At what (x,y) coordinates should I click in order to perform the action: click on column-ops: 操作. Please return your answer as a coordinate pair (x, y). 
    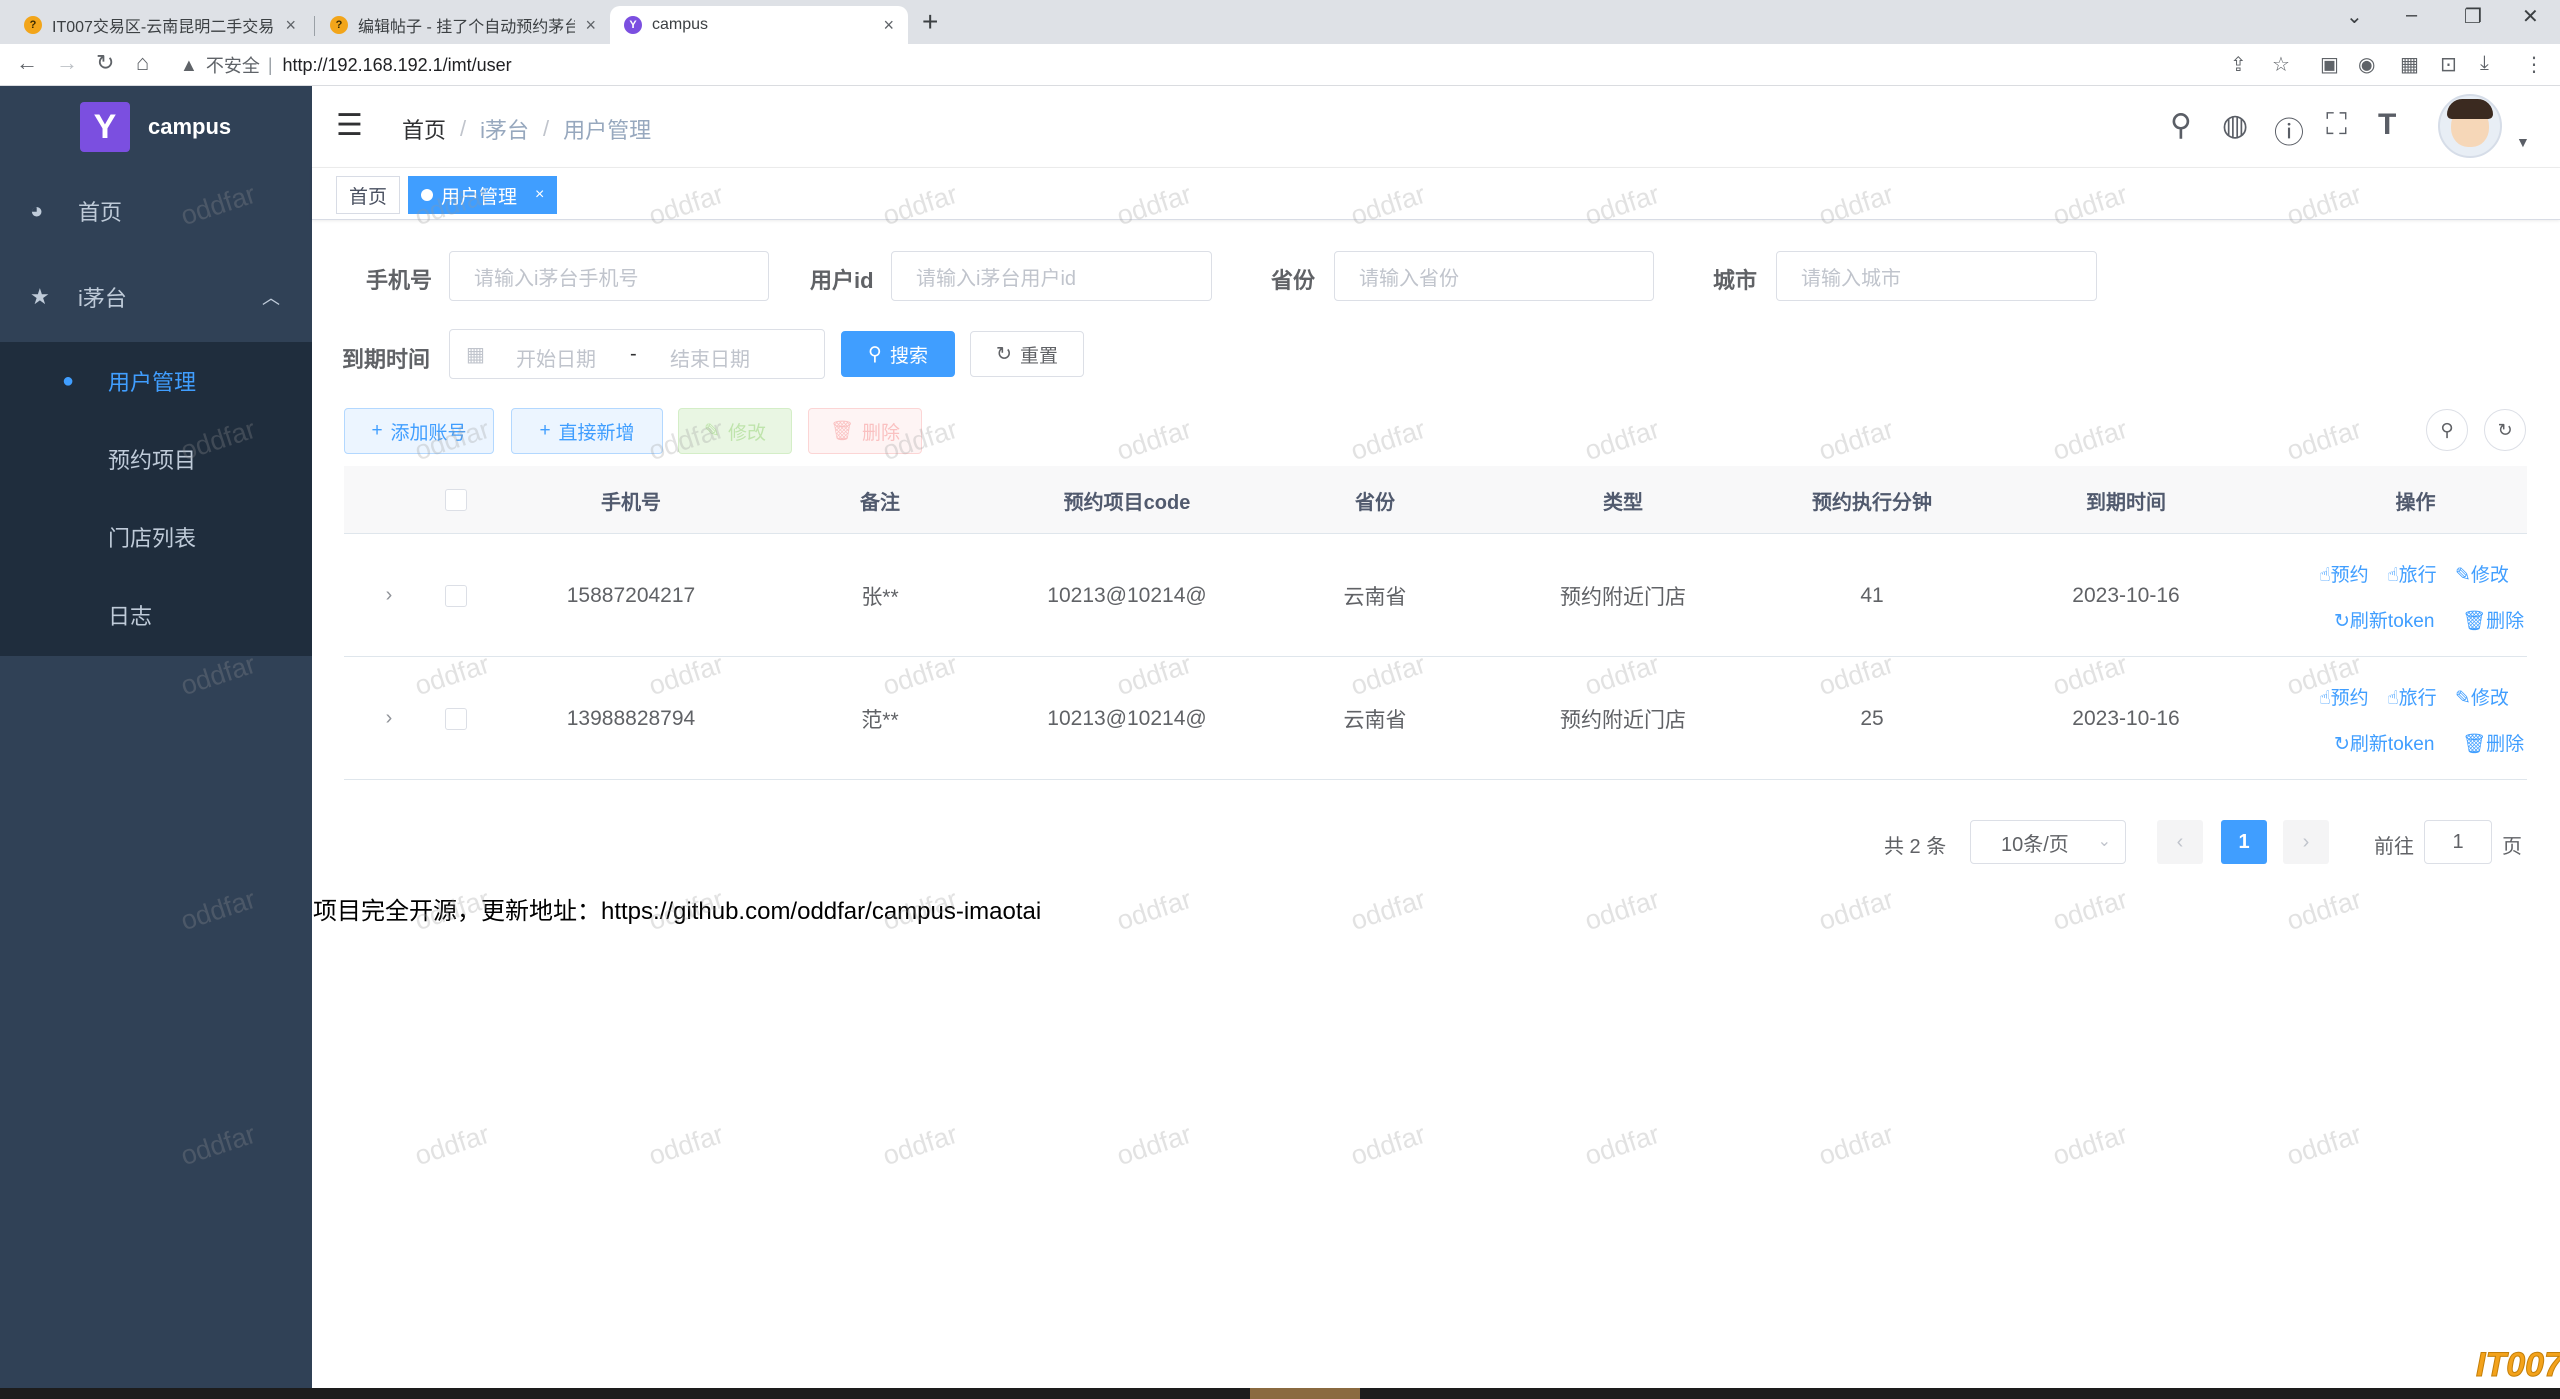
    Looking at the image, I should click on (2415, 502).